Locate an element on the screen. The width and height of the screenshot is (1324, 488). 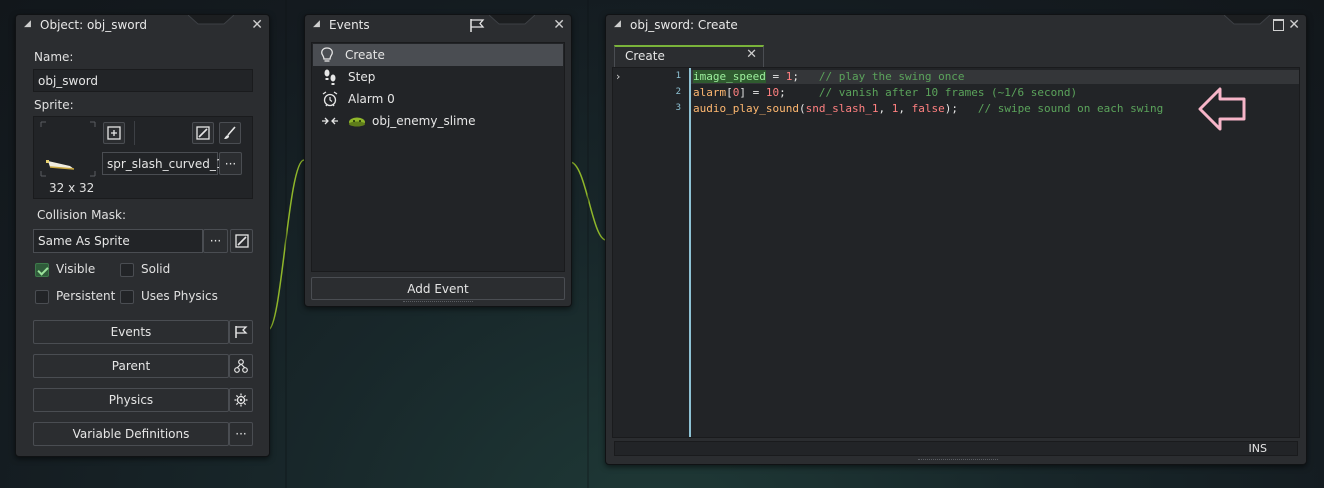
hierarchy-icon is located at coordinates (241, 366).